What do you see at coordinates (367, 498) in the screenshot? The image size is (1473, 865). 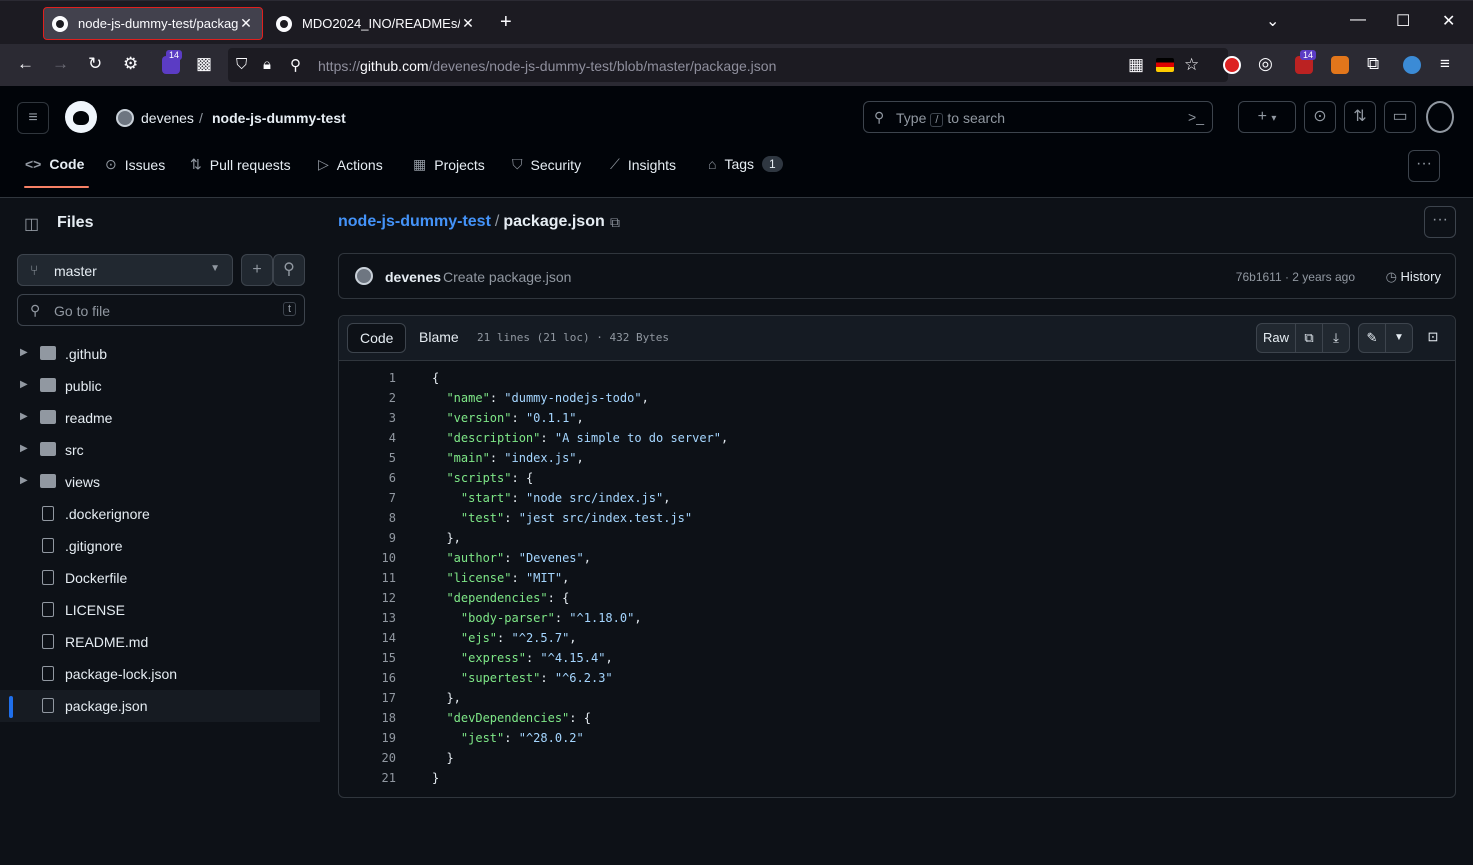 I see `line-number: 7` at bounding box center [367, 498].